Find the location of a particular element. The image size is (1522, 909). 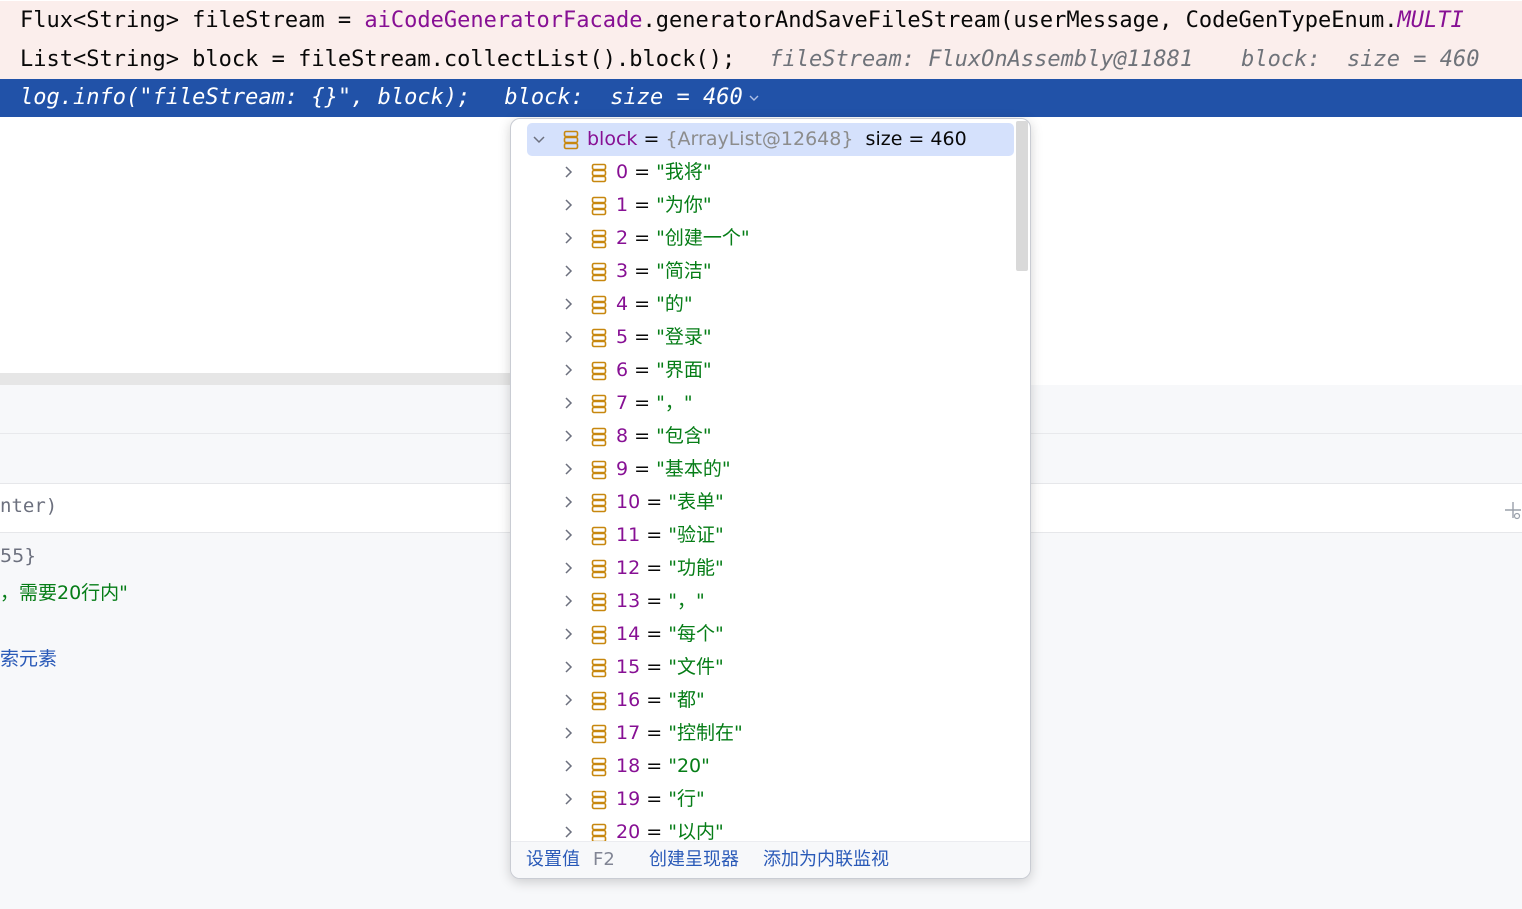

item-value: "我将" is located at coordinates (684, 172).